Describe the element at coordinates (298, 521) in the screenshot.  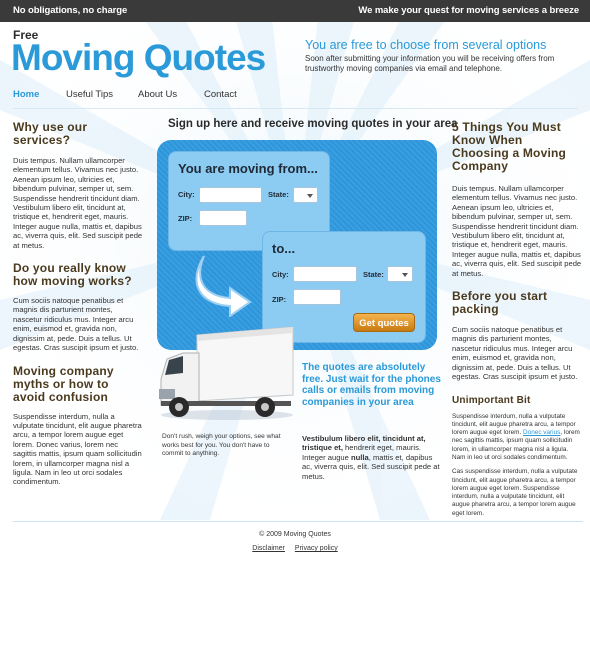
I see `footer-divider` at that location.